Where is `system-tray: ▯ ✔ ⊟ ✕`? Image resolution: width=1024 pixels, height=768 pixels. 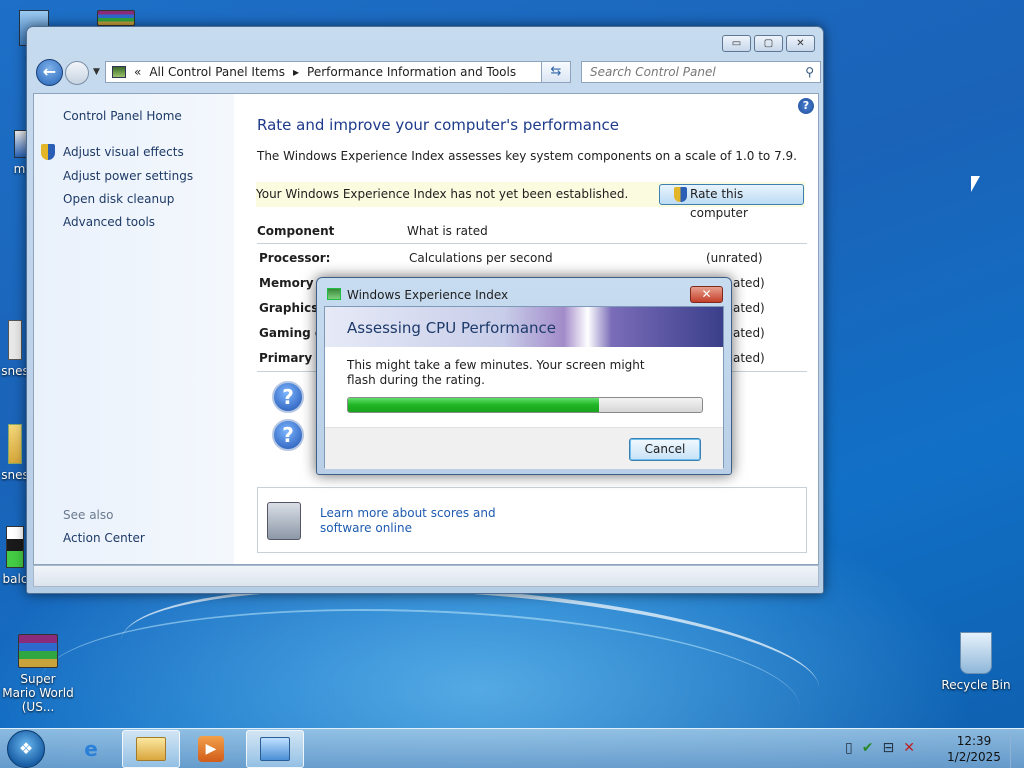 system-tray: ▯ ✔ ⊟ ✕ is located at coordinates (880, 748).